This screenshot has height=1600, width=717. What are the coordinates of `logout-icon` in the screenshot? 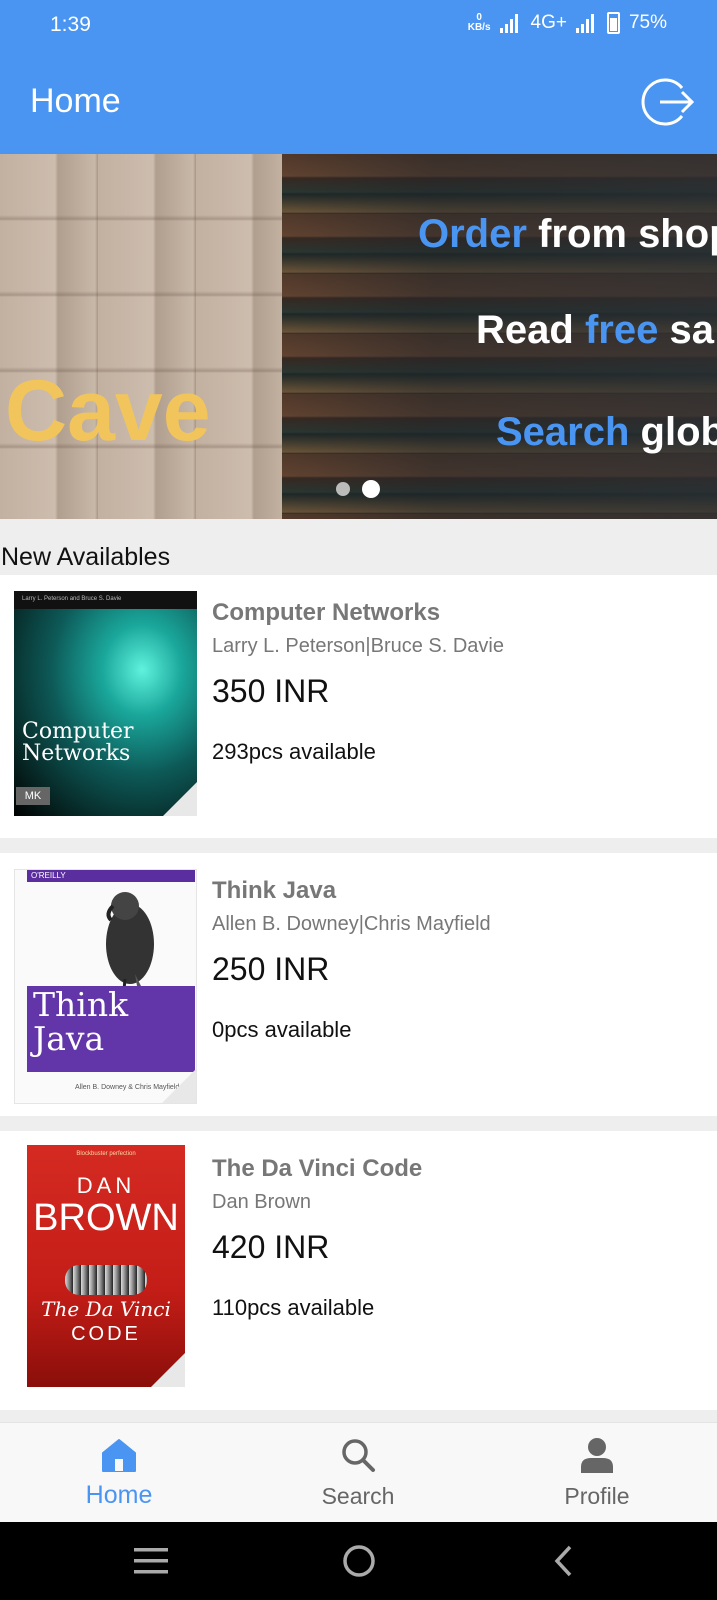 It's located at (666, 102).